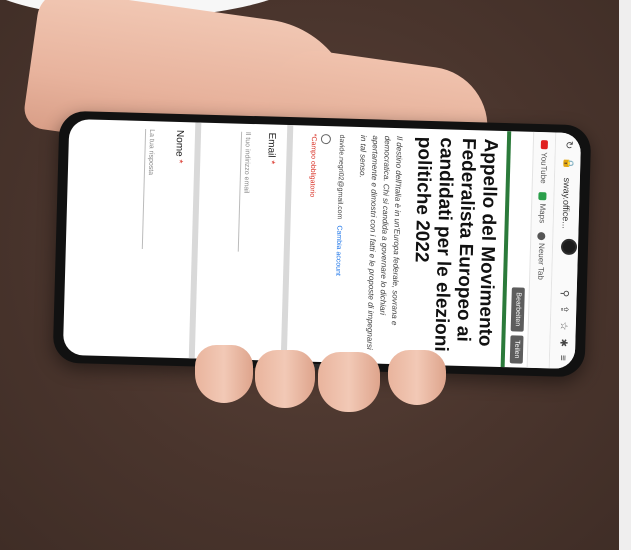 This screenshot has height=550, width=631. I want to click on youtube-icon, so click(544, 145).